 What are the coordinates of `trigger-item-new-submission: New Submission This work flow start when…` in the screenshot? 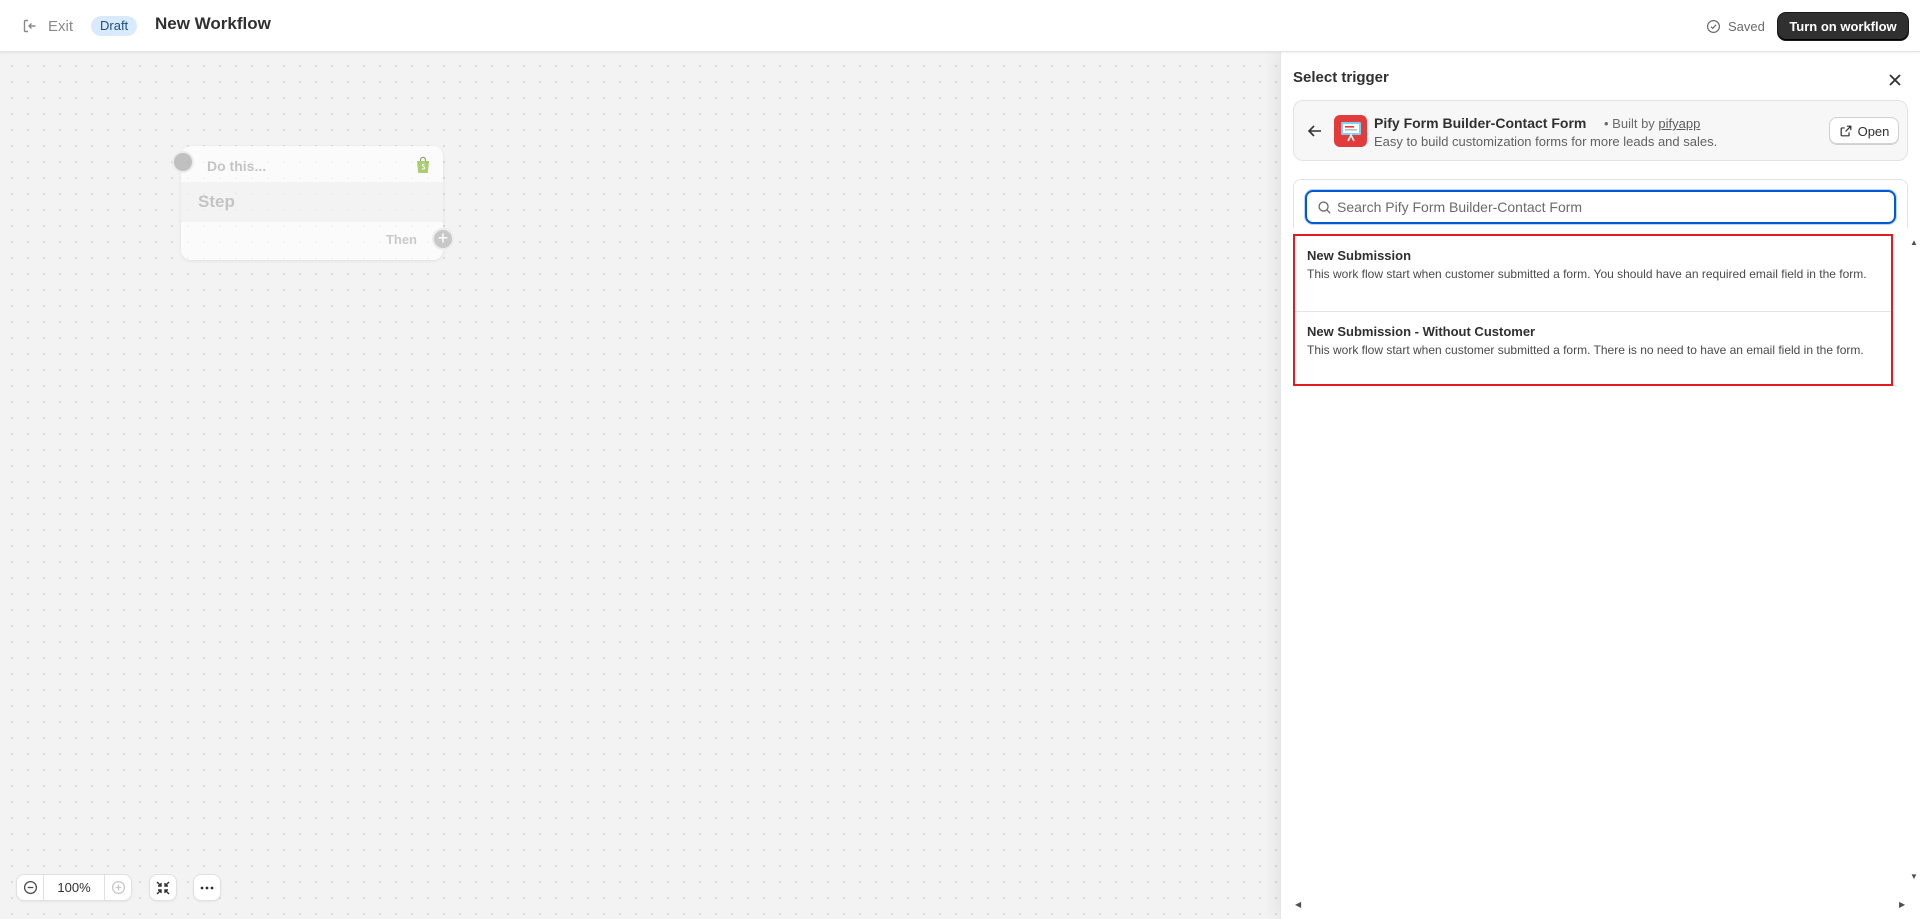 It's located at (1593, 274).